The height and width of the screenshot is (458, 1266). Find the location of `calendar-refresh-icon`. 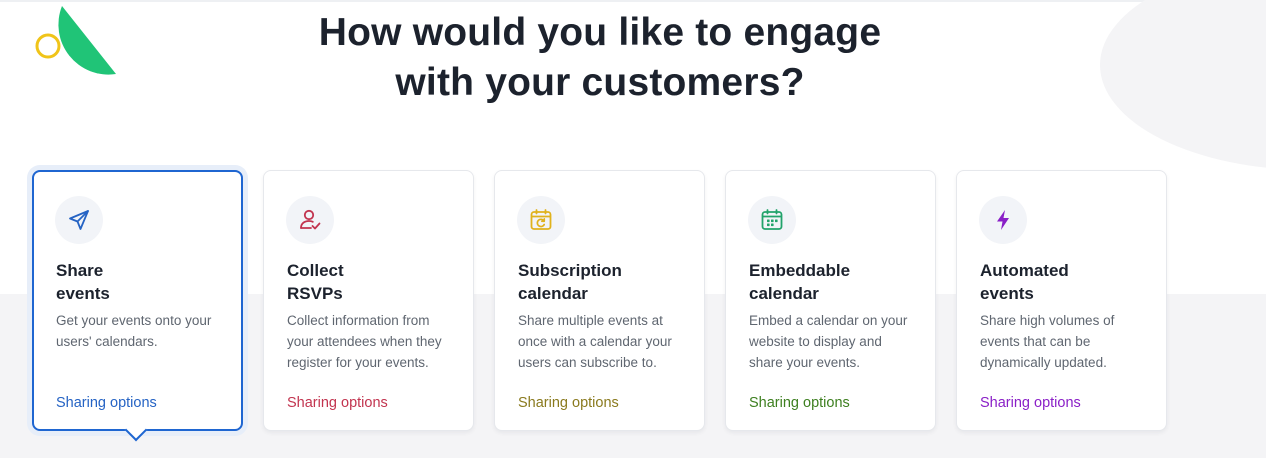

calendar-refresh-icon is located at coordinates (541, 219).